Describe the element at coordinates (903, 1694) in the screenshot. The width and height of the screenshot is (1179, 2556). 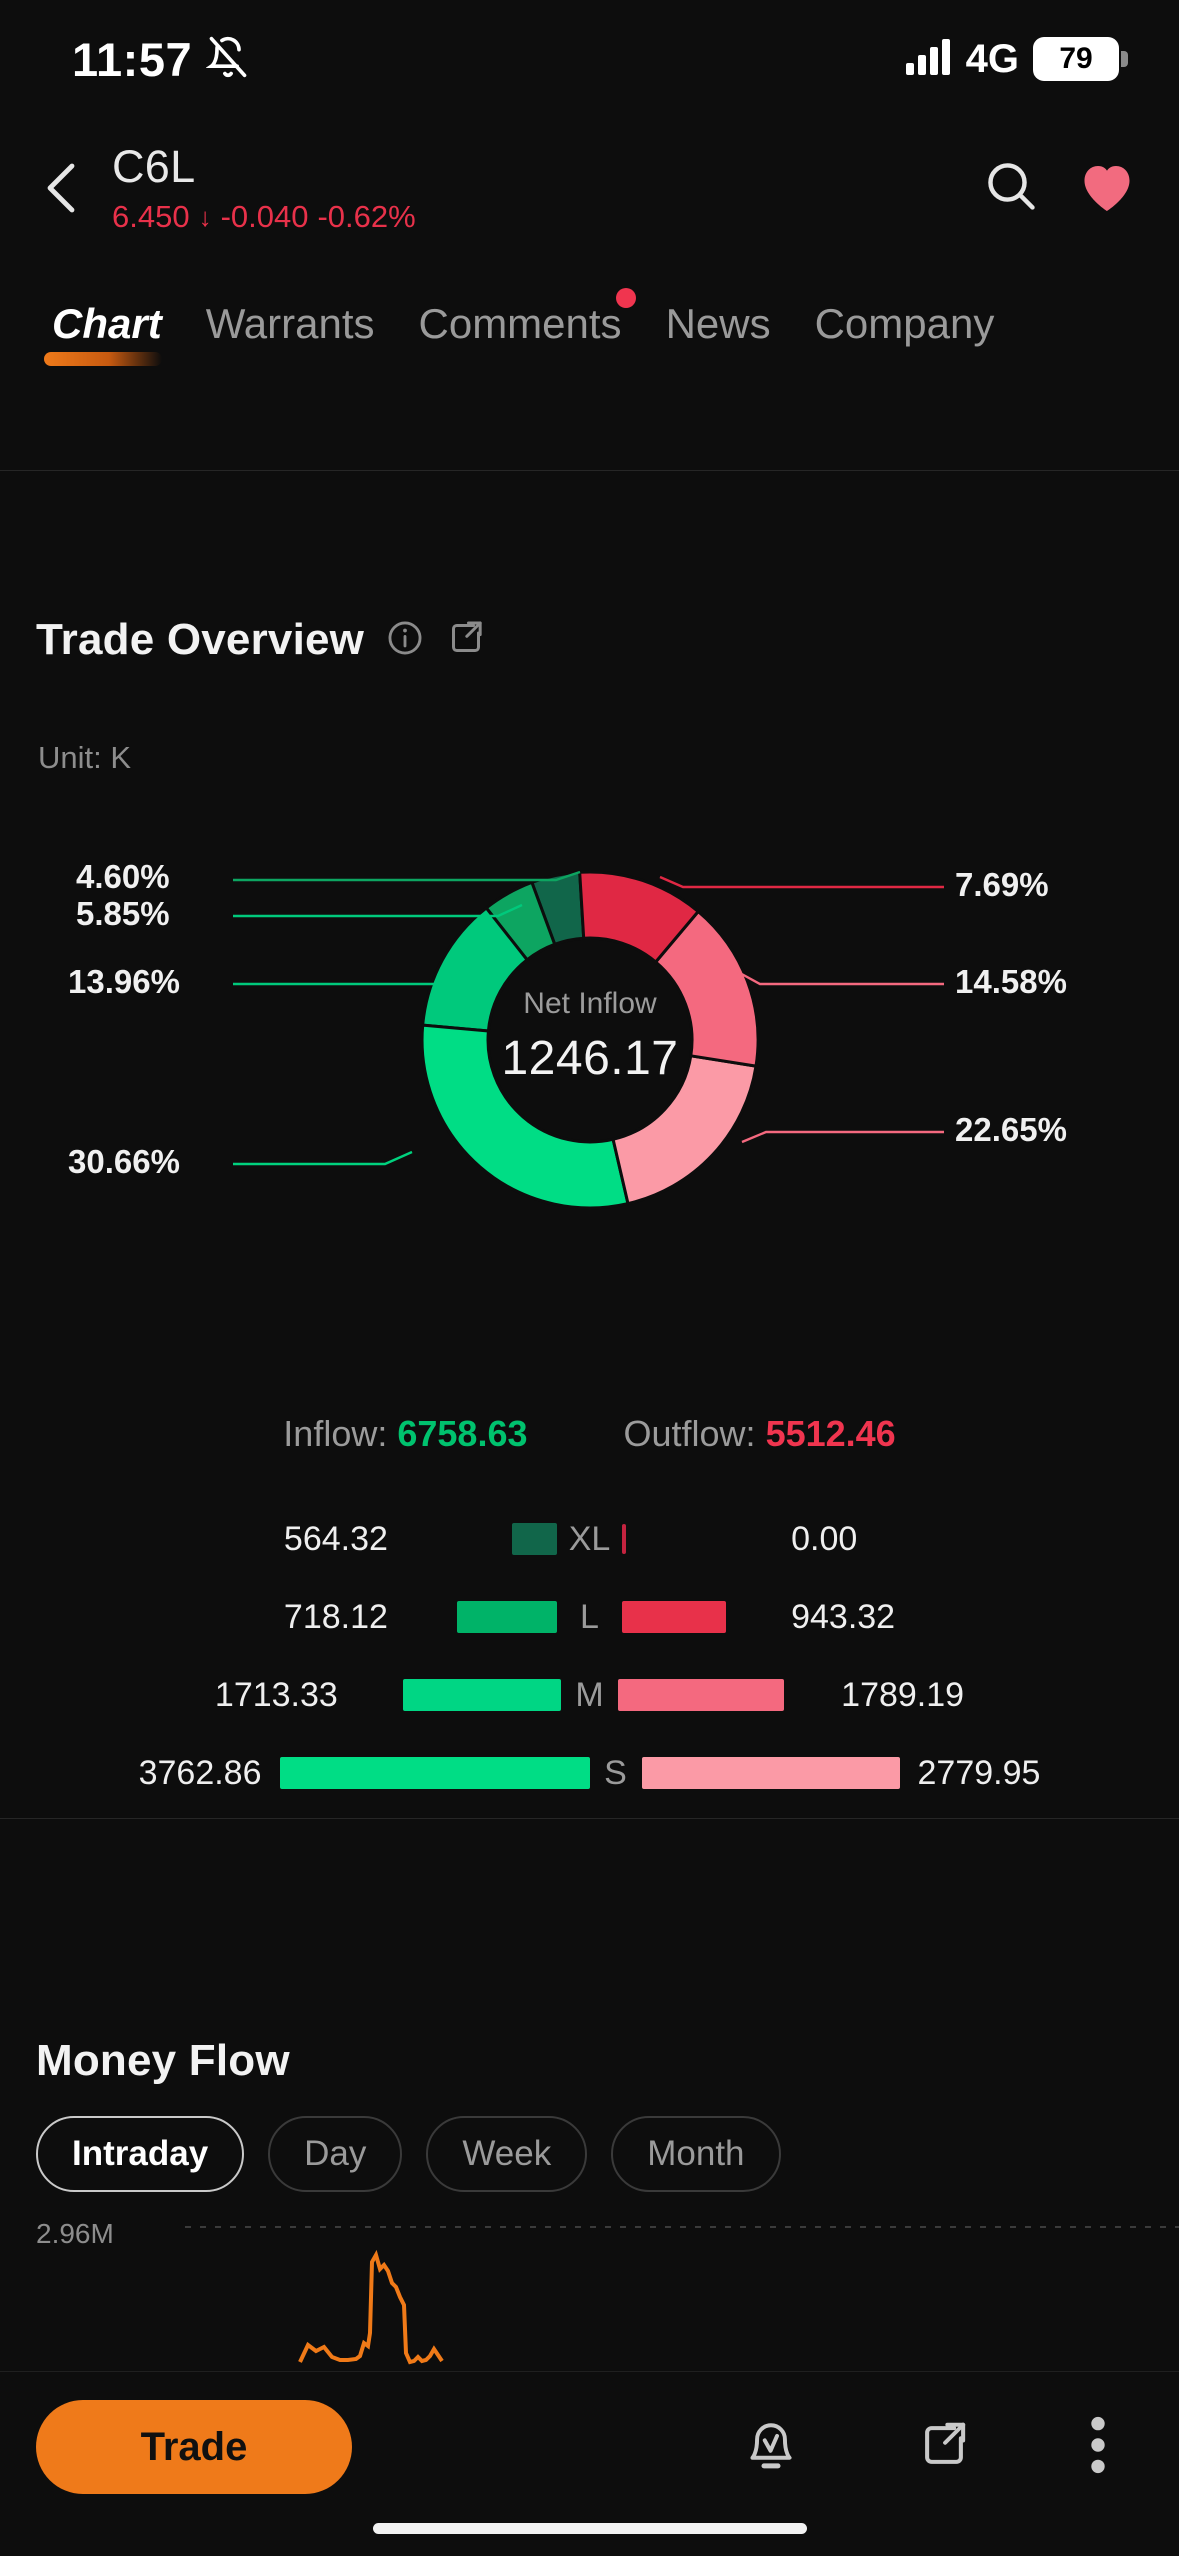
I see `row-out-value: 1789.19` at that location.